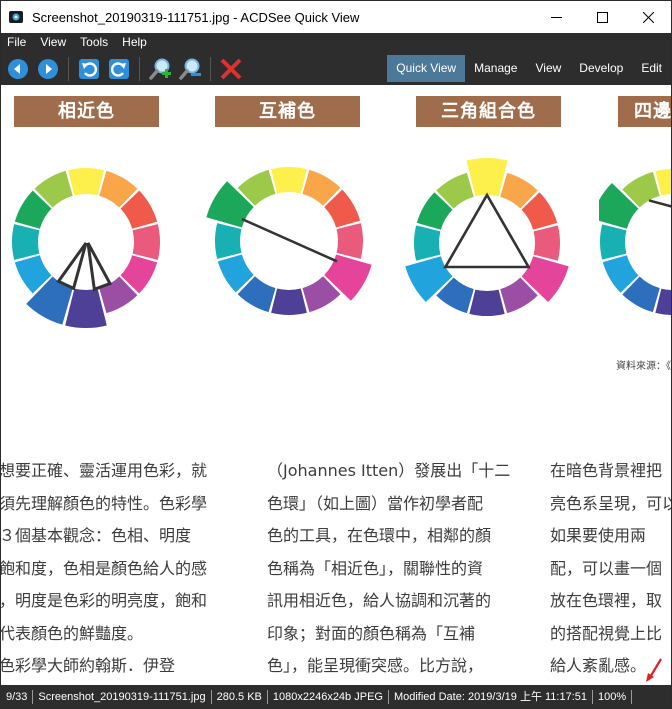 Image resolution: width=672 pixels, height=709 pixels. What do you see at coordinates (379, 535) in the screenshot?
I see `text-line: 色的工具，在色環中，相鄰的顏` at bounding box center [379, 535].